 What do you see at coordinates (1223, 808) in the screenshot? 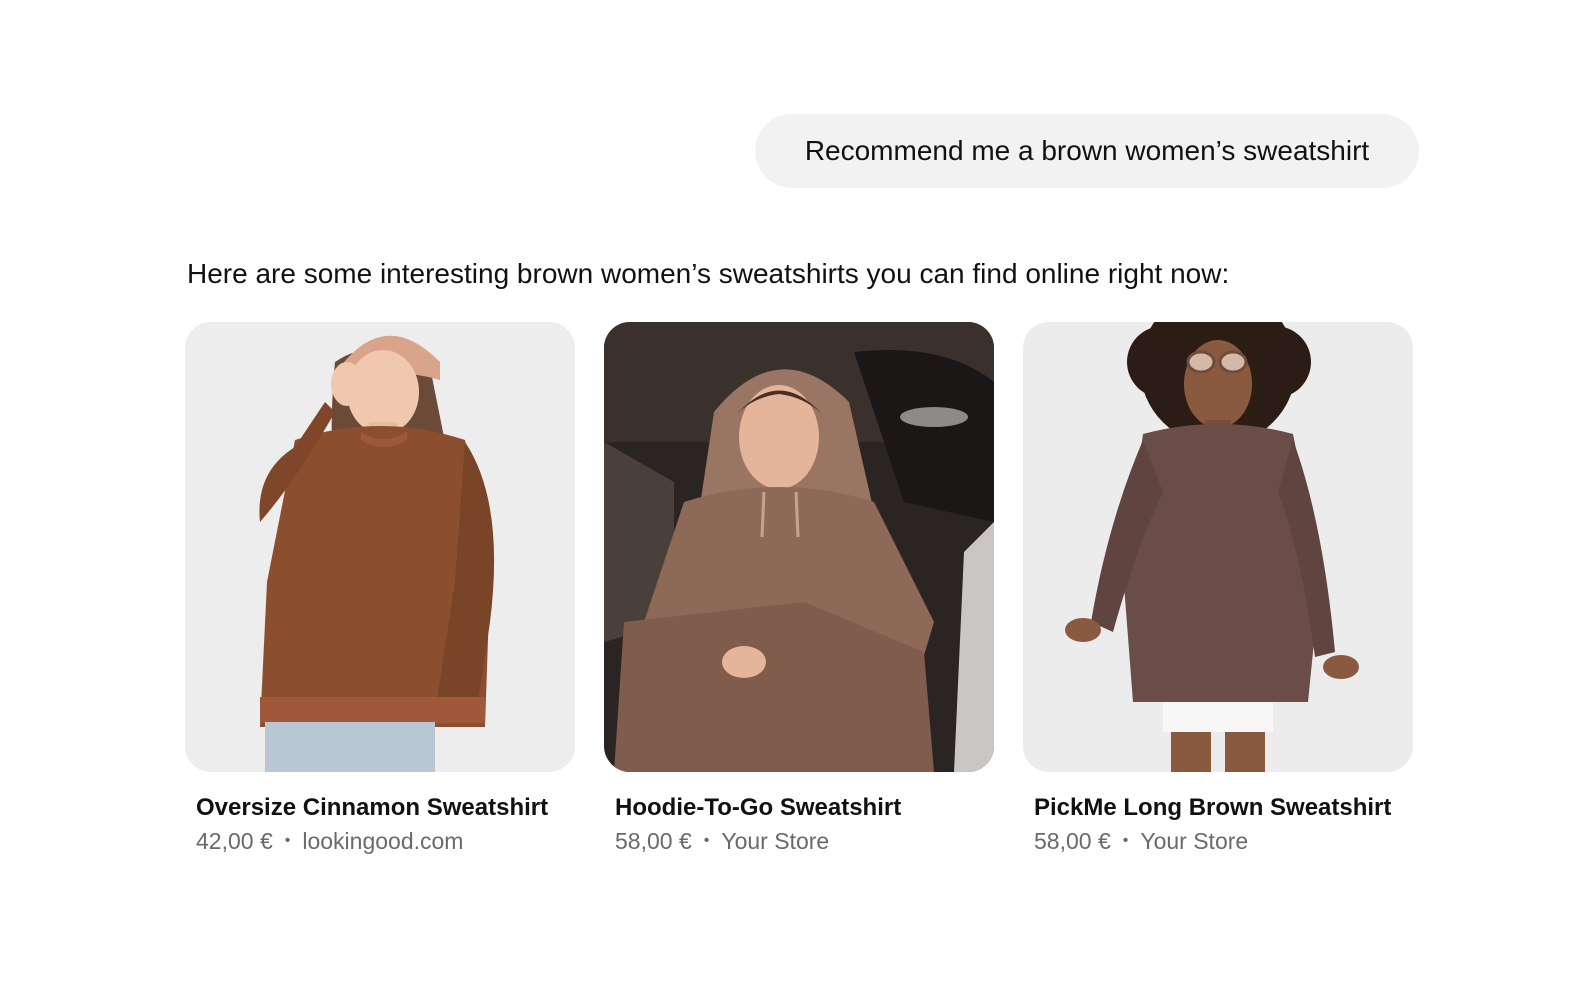
I see `product-title: PickMe Long Brown Sweatshirt` at bounding box center [1223, 808].